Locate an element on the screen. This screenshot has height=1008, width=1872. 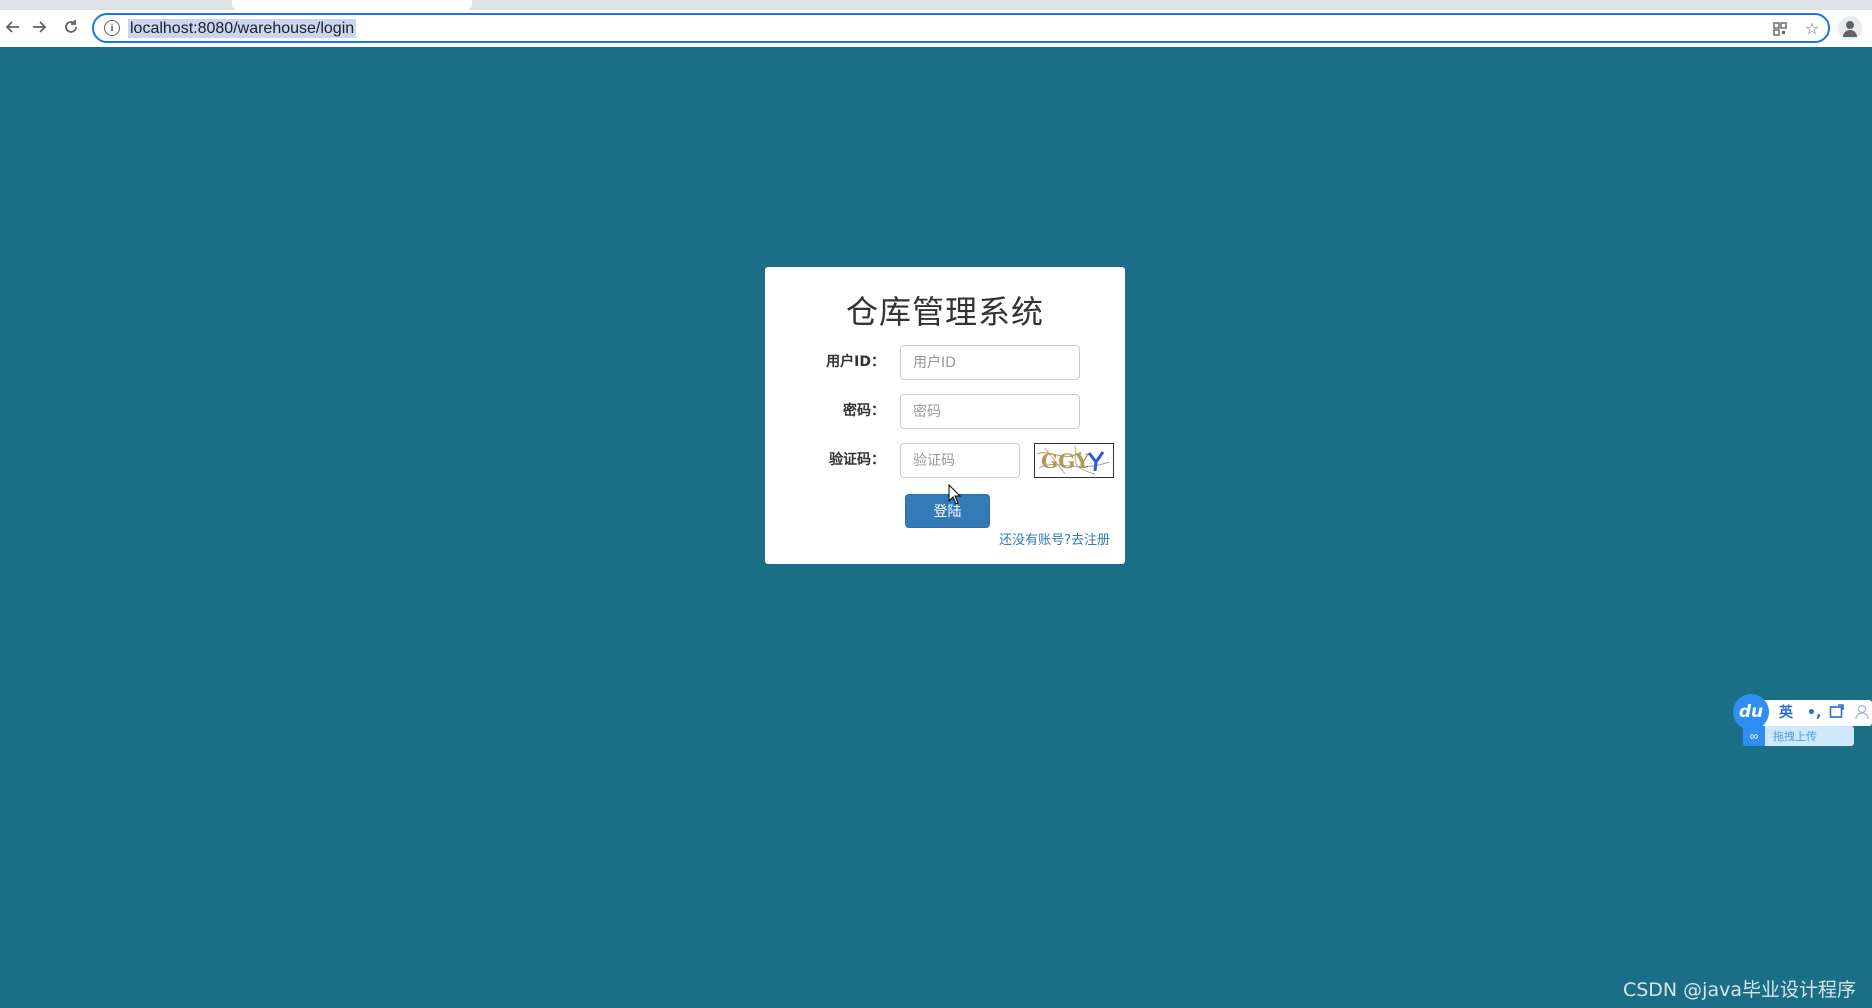
login-panel: 仓库管理系统 用户ID： 密码： 验证码： GGY 登陆 还没有账号?去注册 is located at coordinates (945, 415).